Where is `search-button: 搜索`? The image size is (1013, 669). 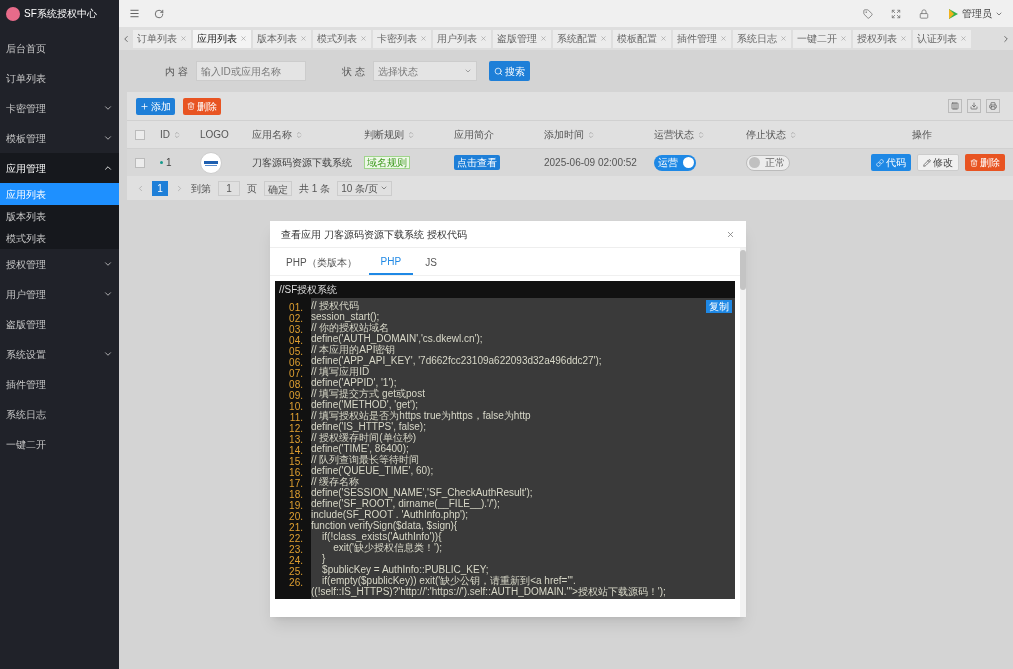
search-button: 搜索 is located at coordinates (509, 71).